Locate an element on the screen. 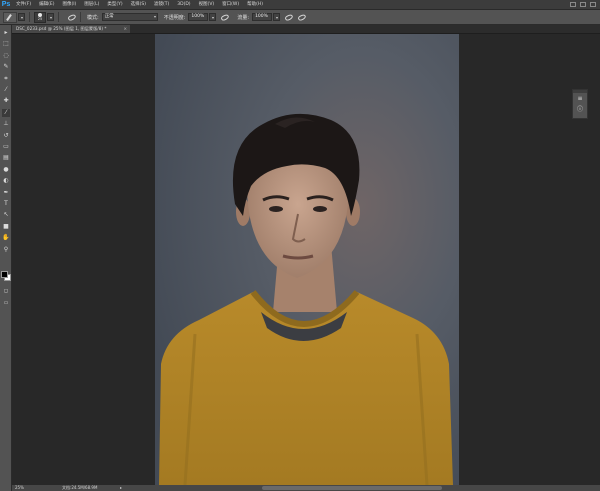 This screenshot has height=491, width=600. eyedropper-tool-icon-glyph: ⁄ is located at coordinates (6, 89).